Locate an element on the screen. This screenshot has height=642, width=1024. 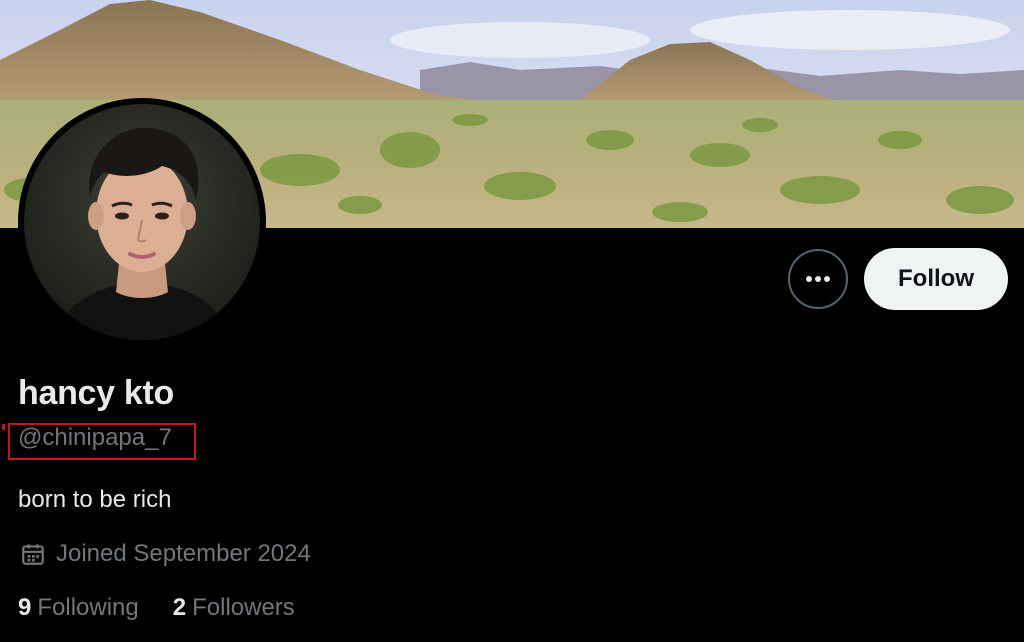
profile-joined-date: Joined September 2024 is located at coordinates (165, 554).